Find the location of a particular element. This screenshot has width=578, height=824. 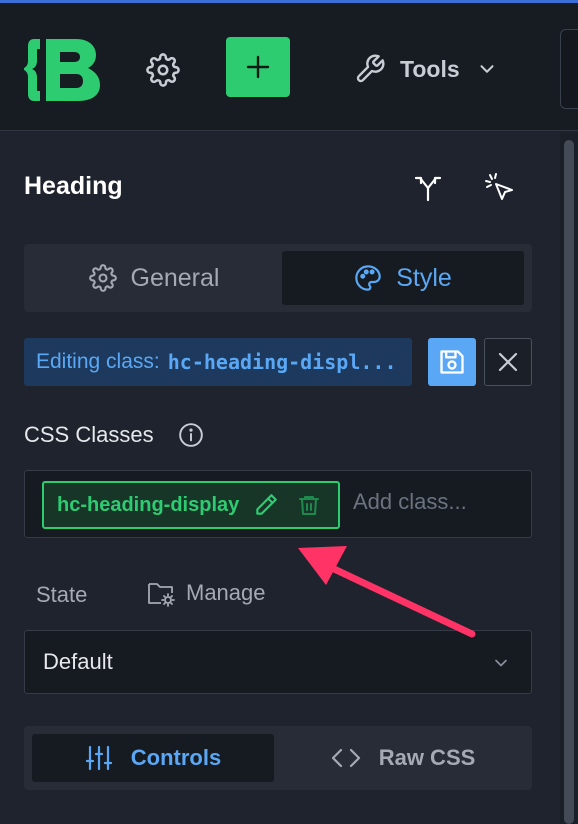

save-icon is located at coordinates (452, 362).